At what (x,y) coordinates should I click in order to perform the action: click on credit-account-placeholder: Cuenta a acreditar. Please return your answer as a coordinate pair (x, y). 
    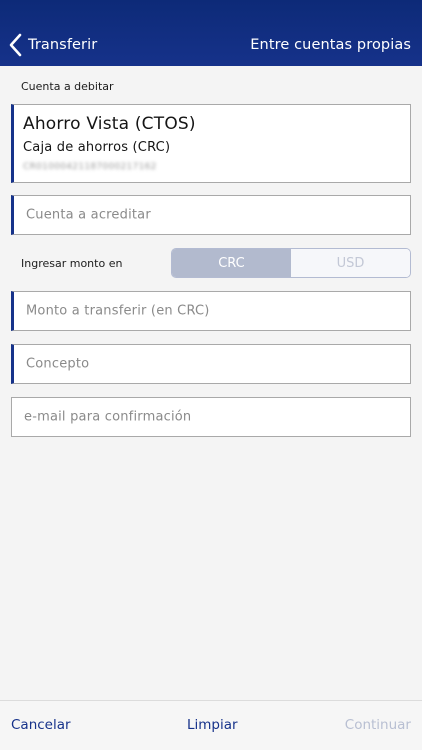
    Looking at the image, I should click on (88, 215).